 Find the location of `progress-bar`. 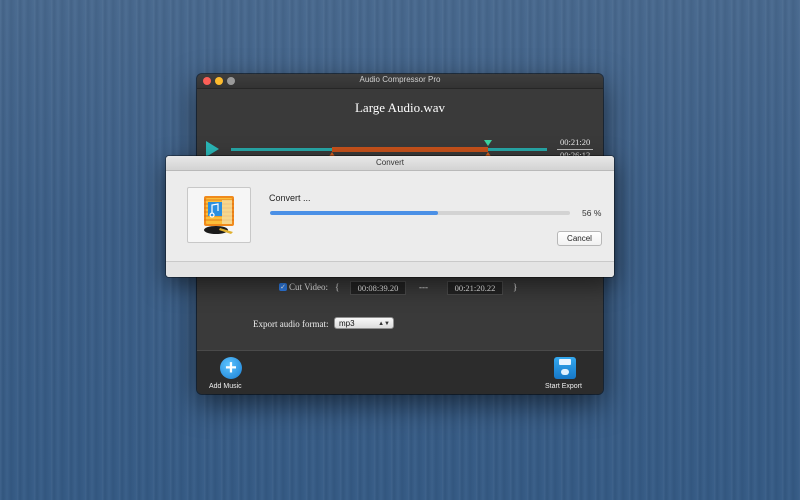

progress-bar is located at coordinates (420, 213).